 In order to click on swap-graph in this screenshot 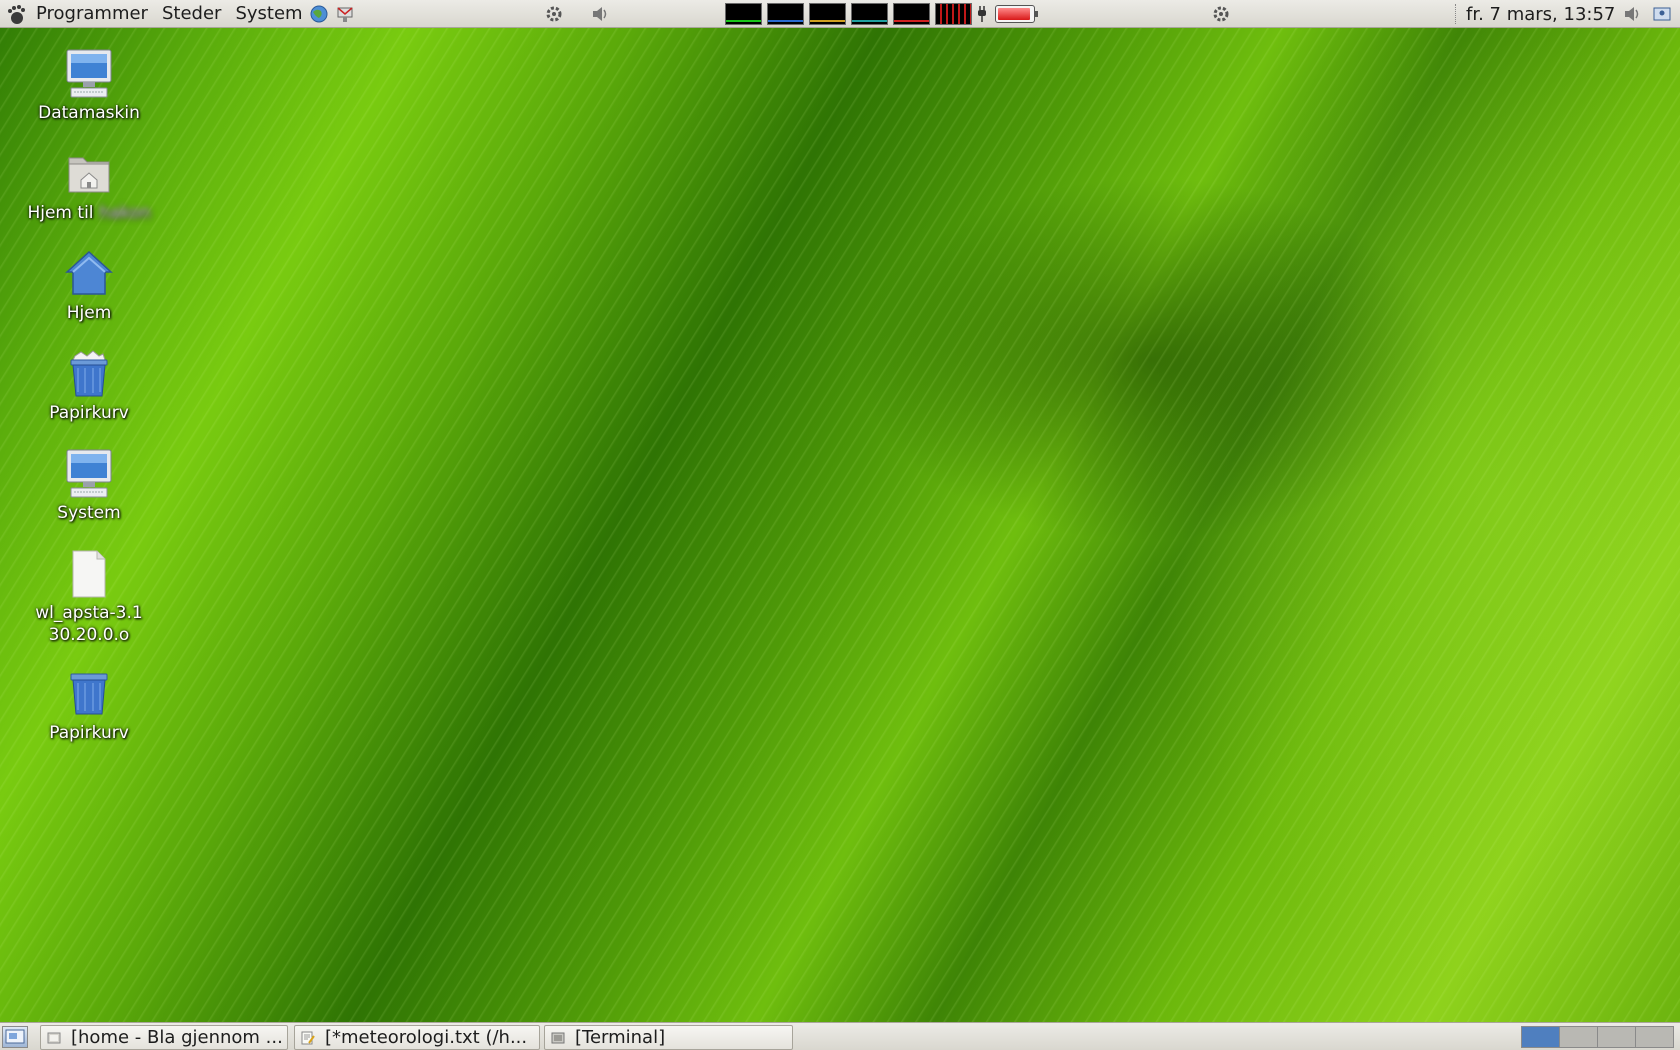, I will do `click(869, 14)`.